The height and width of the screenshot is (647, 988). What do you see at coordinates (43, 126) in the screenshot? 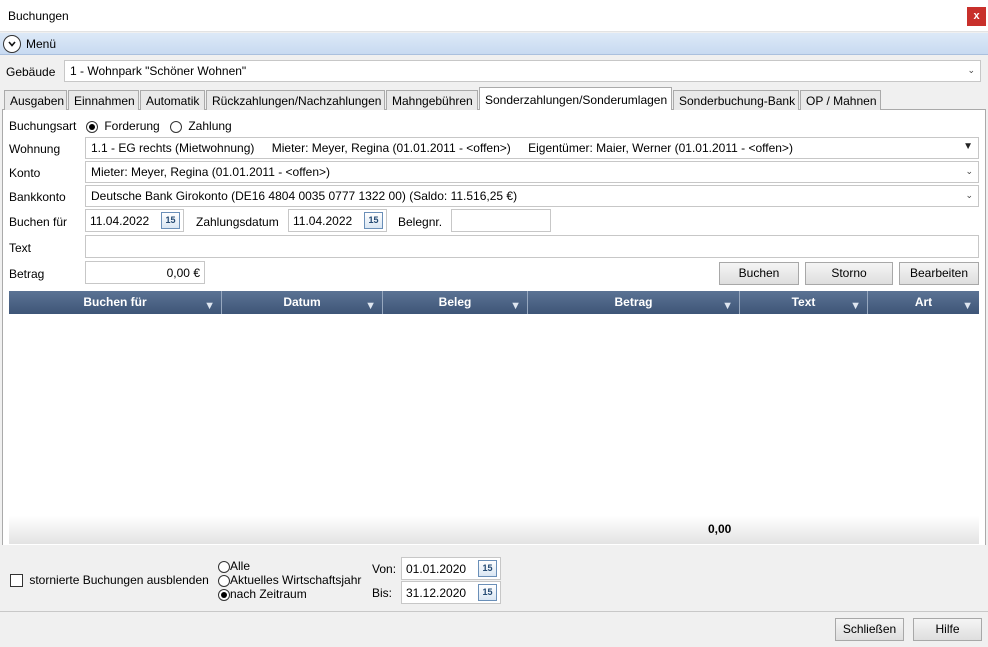
I see `buchungsart-label: Buchungsart` at bounding box center [43, 126].